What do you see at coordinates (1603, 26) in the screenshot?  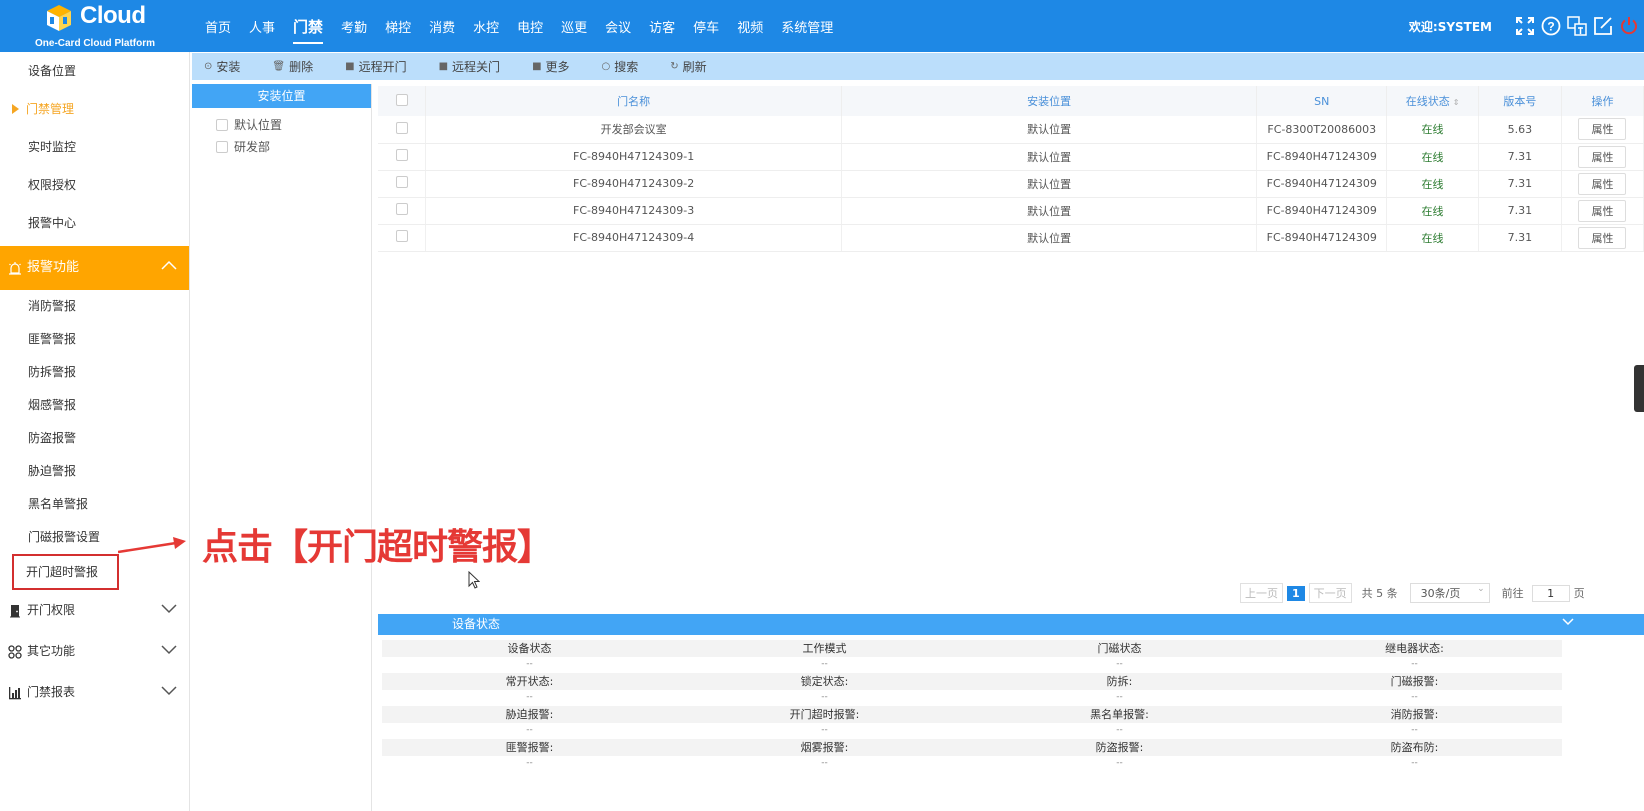 I see `edit-icon` at bounding box center [1603, 26].